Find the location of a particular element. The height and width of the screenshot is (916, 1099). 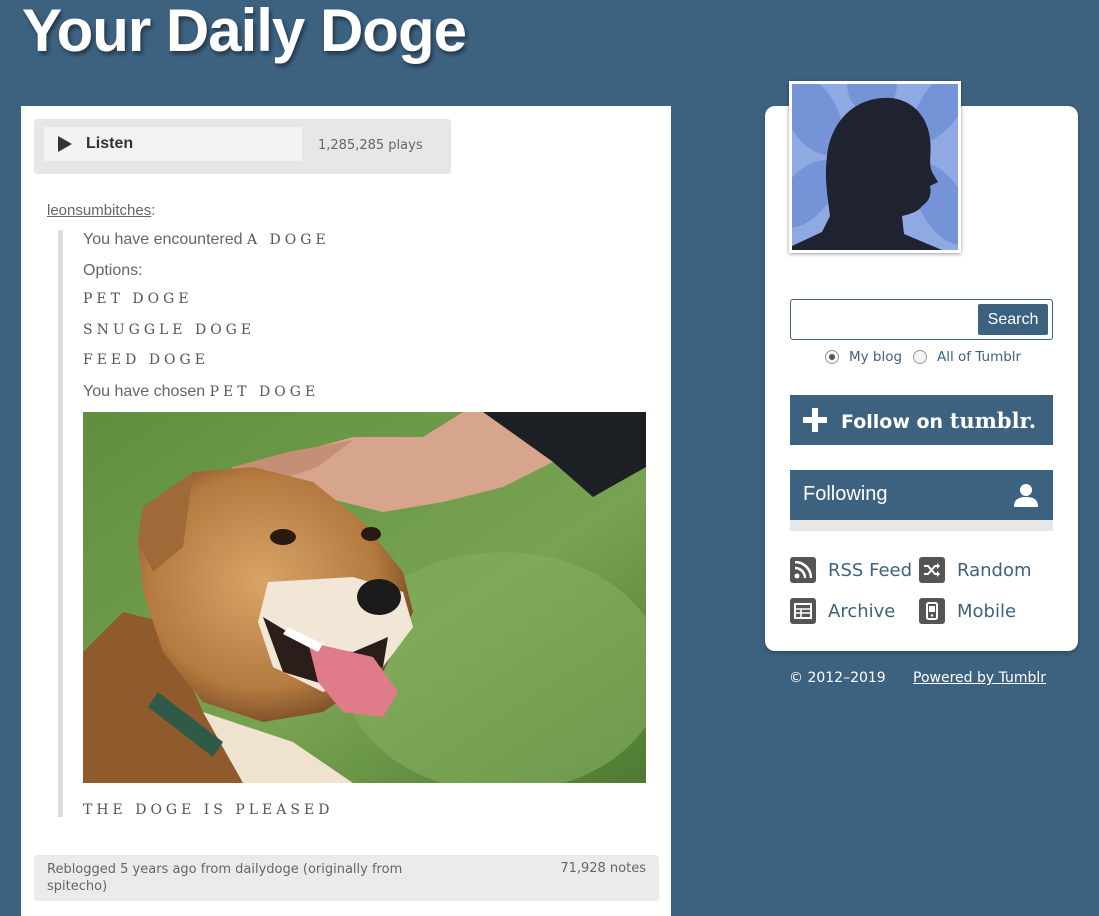

scope-all-tumblr: All of Tumblr is located at coordinates (967, 357).